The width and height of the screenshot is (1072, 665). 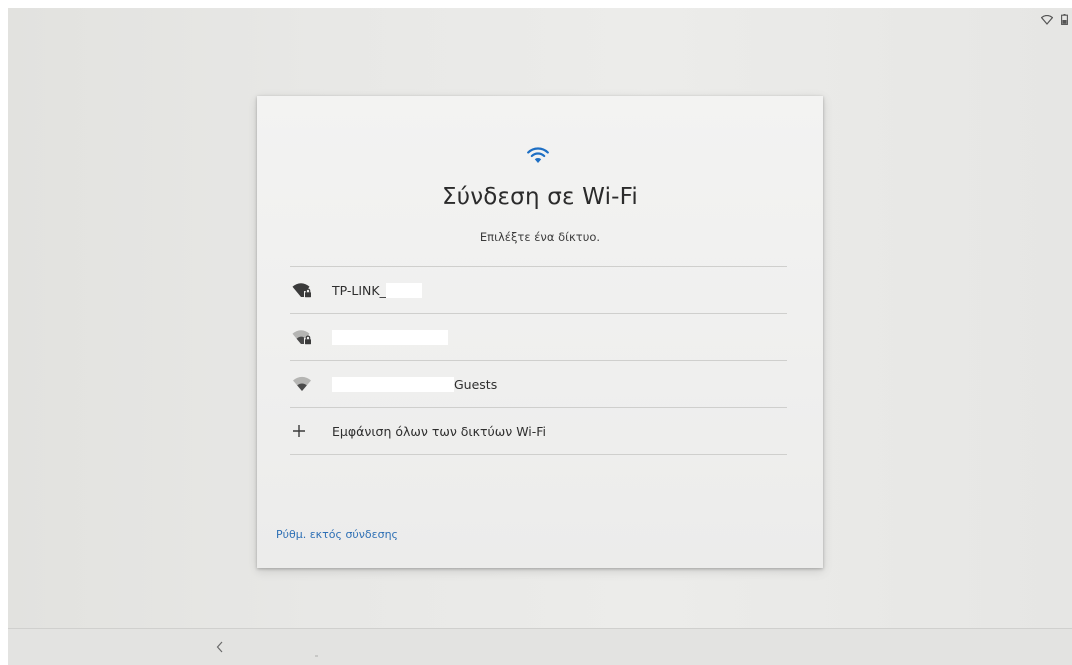 I want to click on chevron-left-icon, so click(x=220, y=647).